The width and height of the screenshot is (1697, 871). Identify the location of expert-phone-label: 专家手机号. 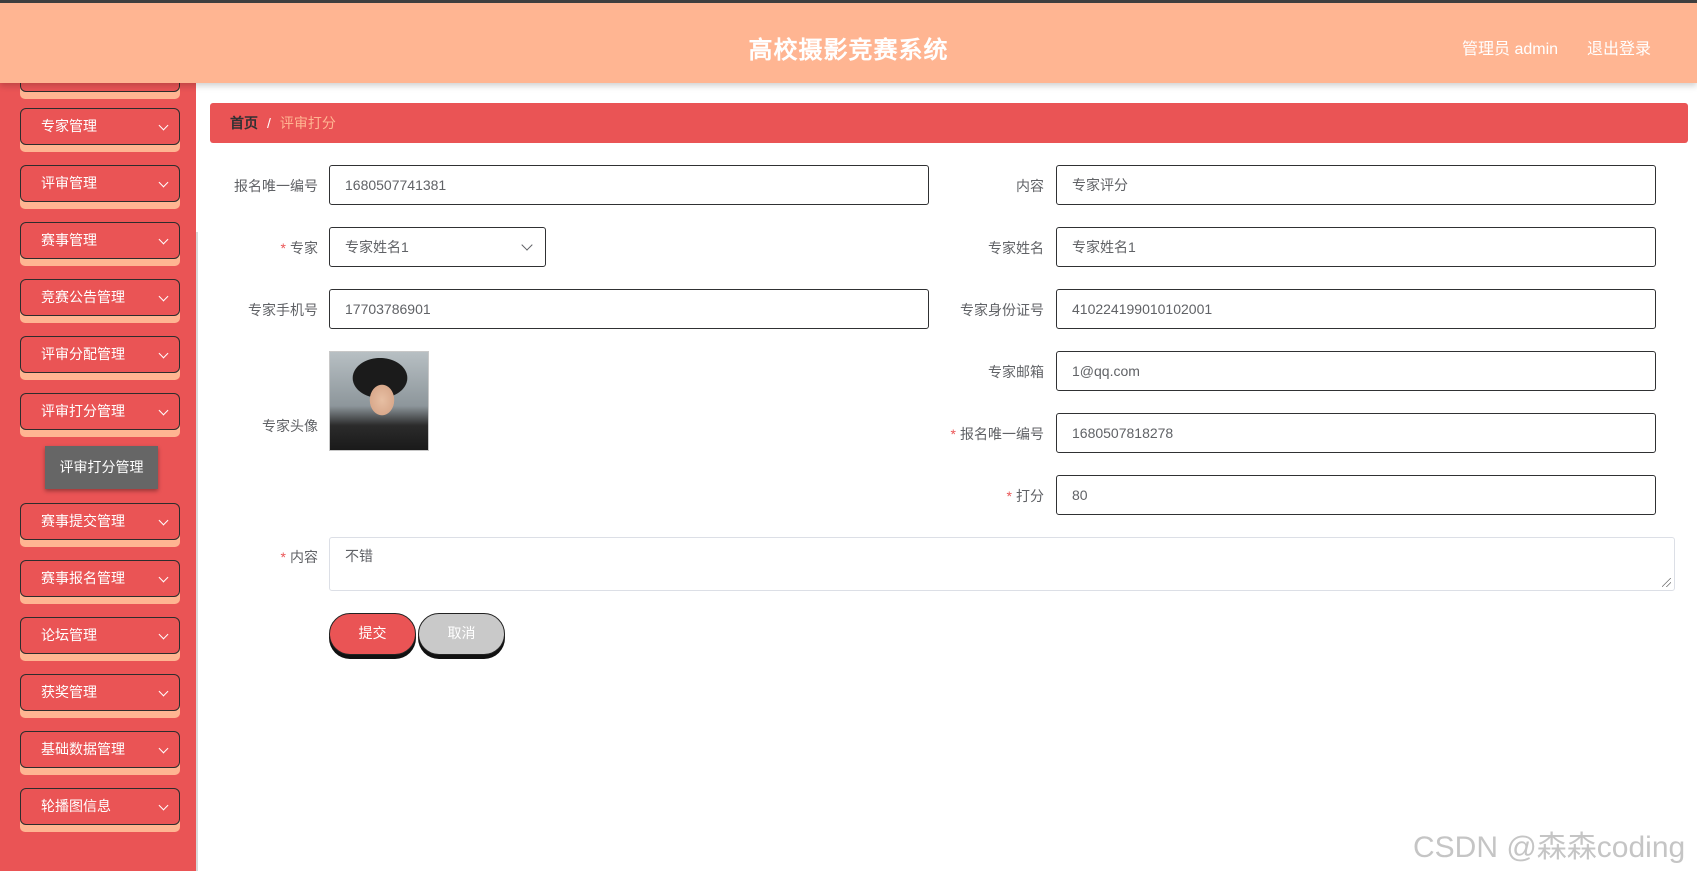
(283, 310).